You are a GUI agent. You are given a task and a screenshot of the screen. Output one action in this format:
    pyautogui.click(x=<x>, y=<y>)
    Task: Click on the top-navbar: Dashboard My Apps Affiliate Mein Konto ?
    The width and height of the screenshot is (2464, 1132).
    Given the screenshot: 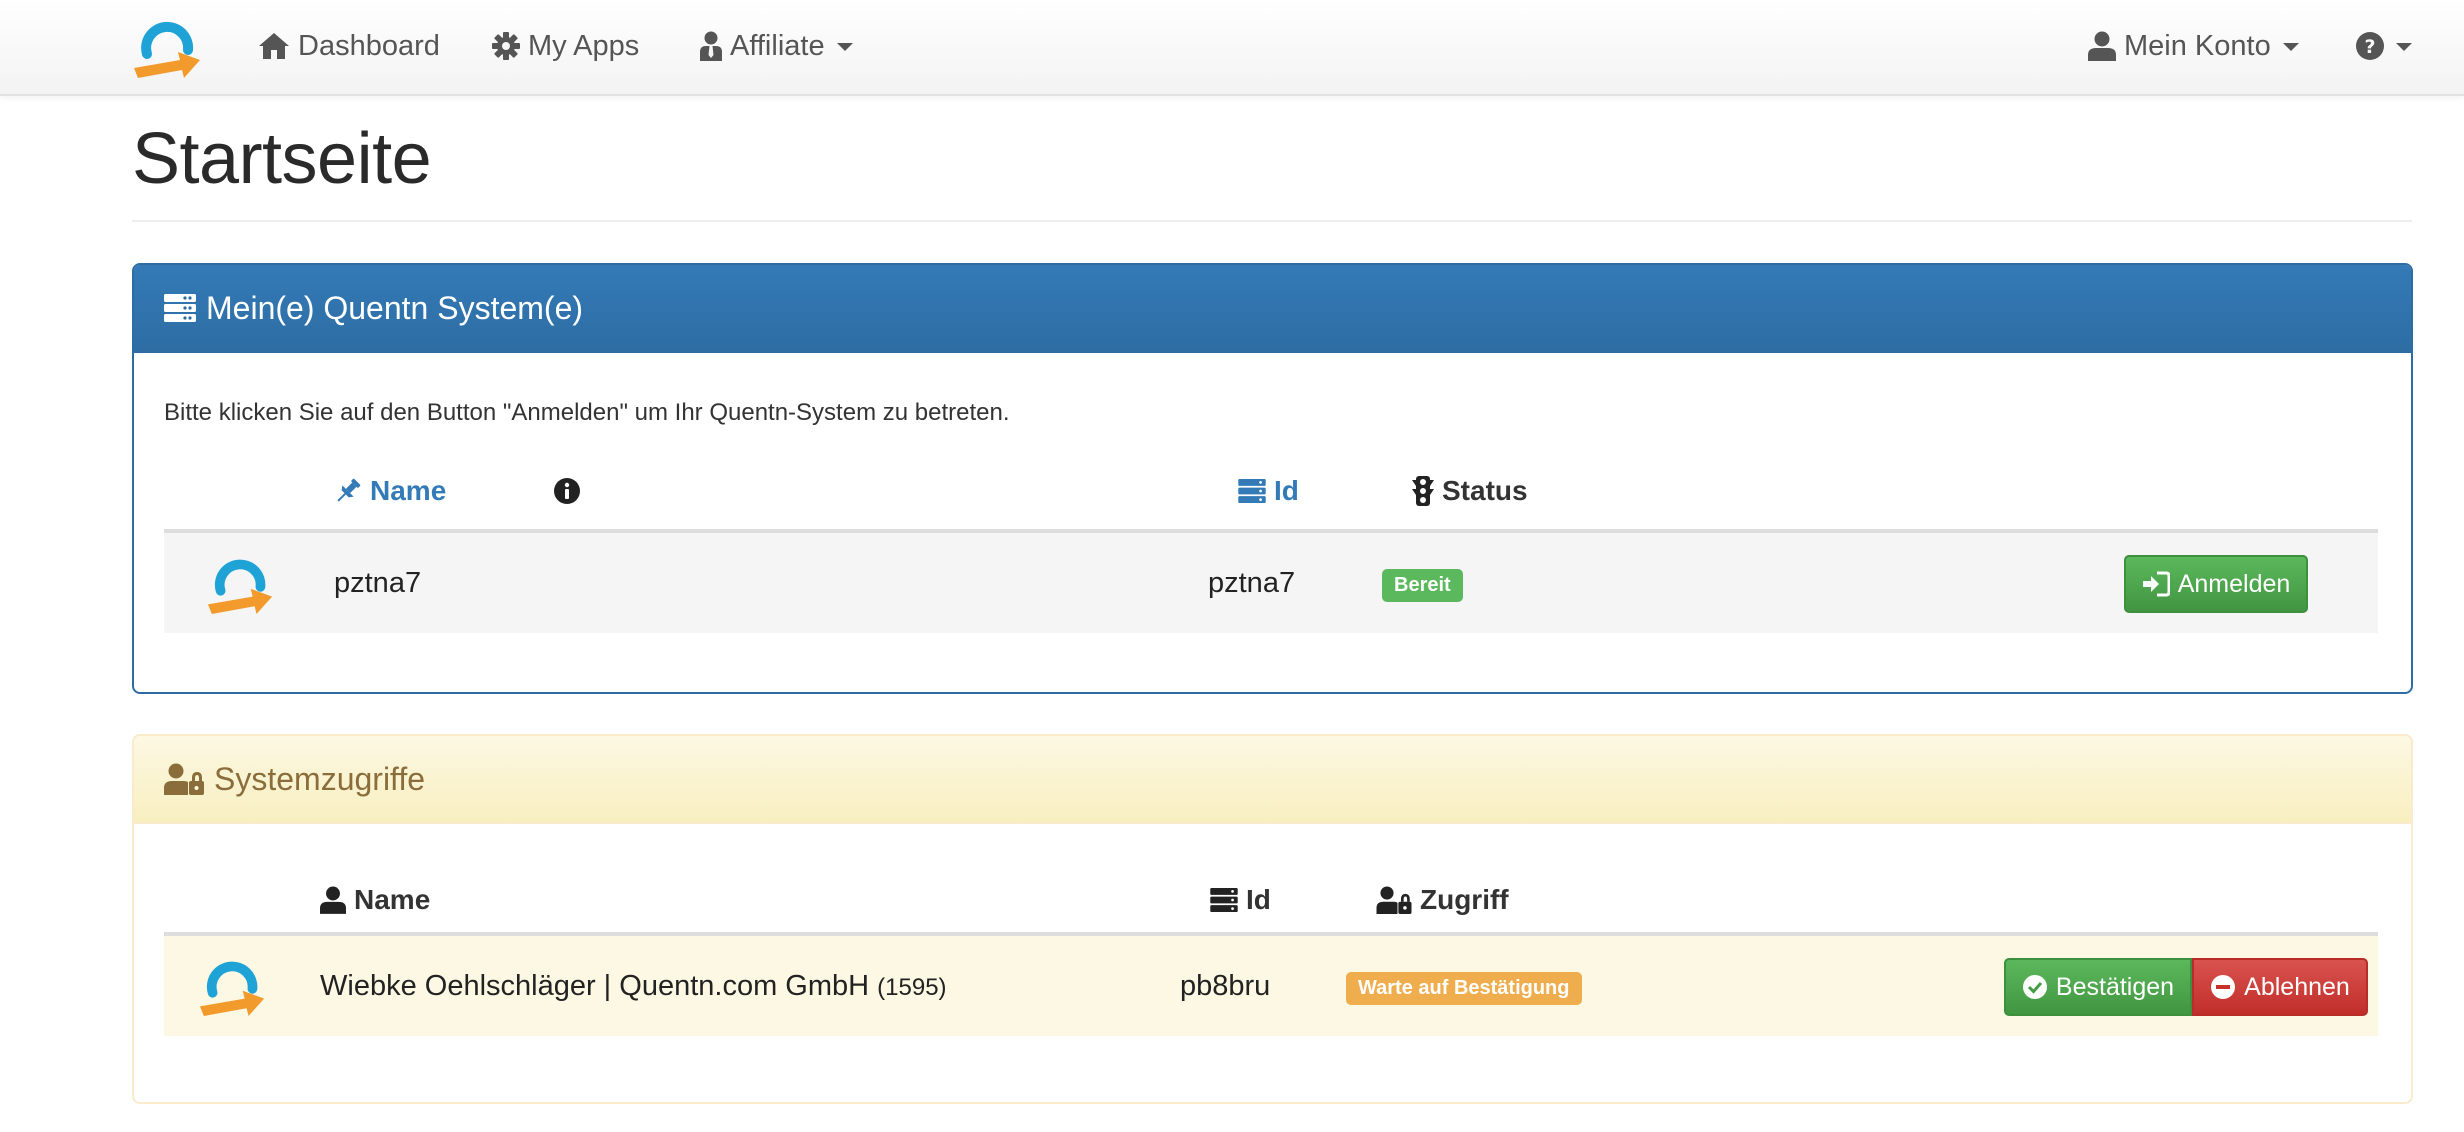 What is the action you would take?
    pyautogui.click(x=1232, y=48)
    